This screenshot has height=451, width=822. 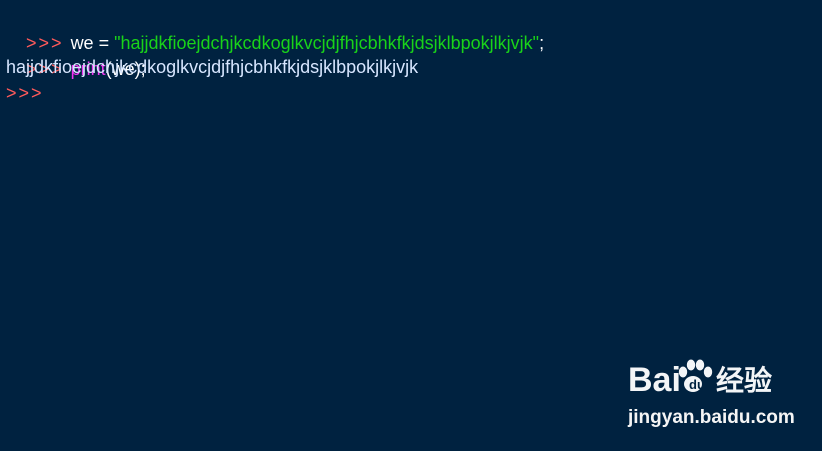 I want to click on svg-text: 经验, so click(x=744, y=380).